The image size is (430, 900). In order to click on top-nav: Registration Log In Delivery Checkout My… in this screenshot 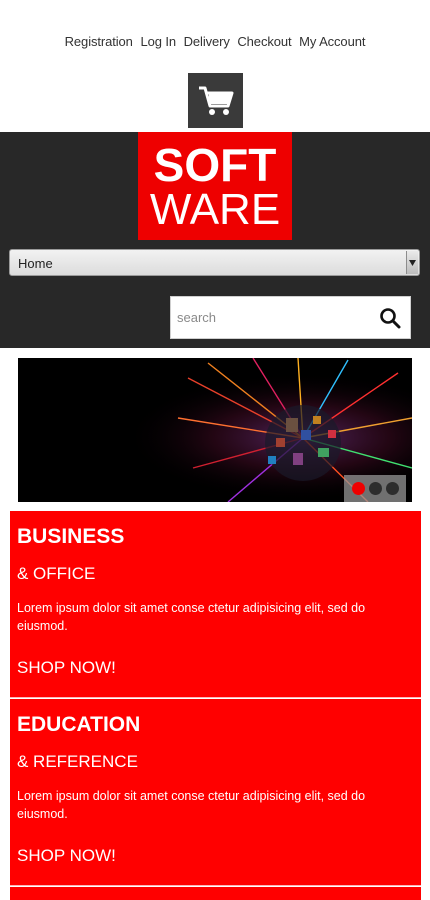, I will do `click(215, 41)`.